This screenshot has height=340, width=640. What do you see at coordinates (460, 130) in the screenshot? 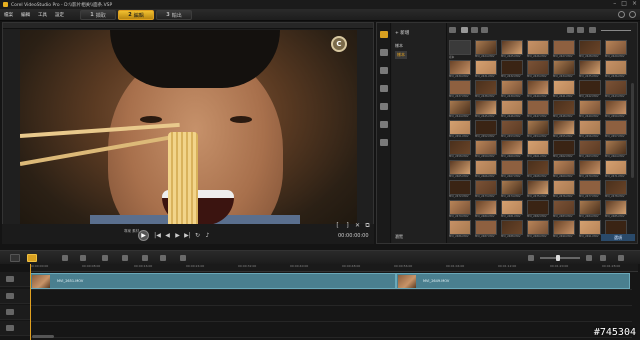
I see `media-thumbnail: MVI_2451.MOV` at bounding box center [460, 130].